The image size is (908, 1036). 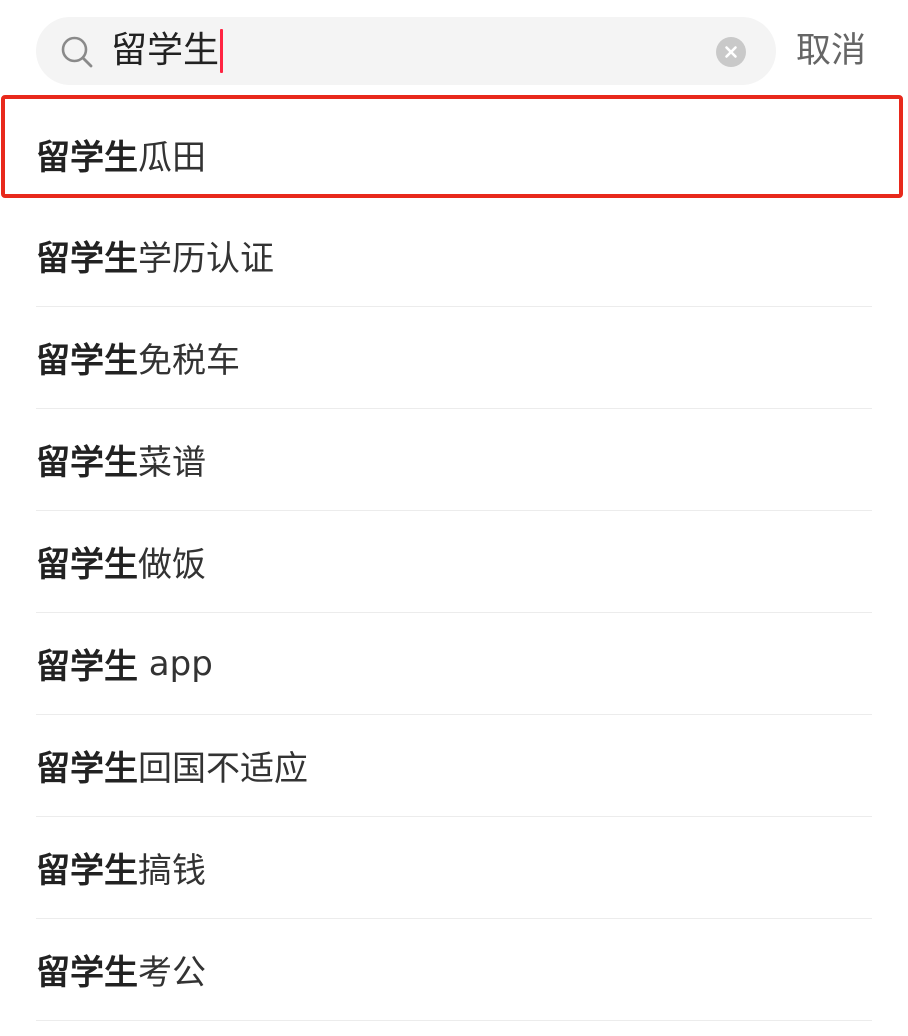 I want to click on suggestion-item: 留学生 搞钱, so click(x=454, y=868).